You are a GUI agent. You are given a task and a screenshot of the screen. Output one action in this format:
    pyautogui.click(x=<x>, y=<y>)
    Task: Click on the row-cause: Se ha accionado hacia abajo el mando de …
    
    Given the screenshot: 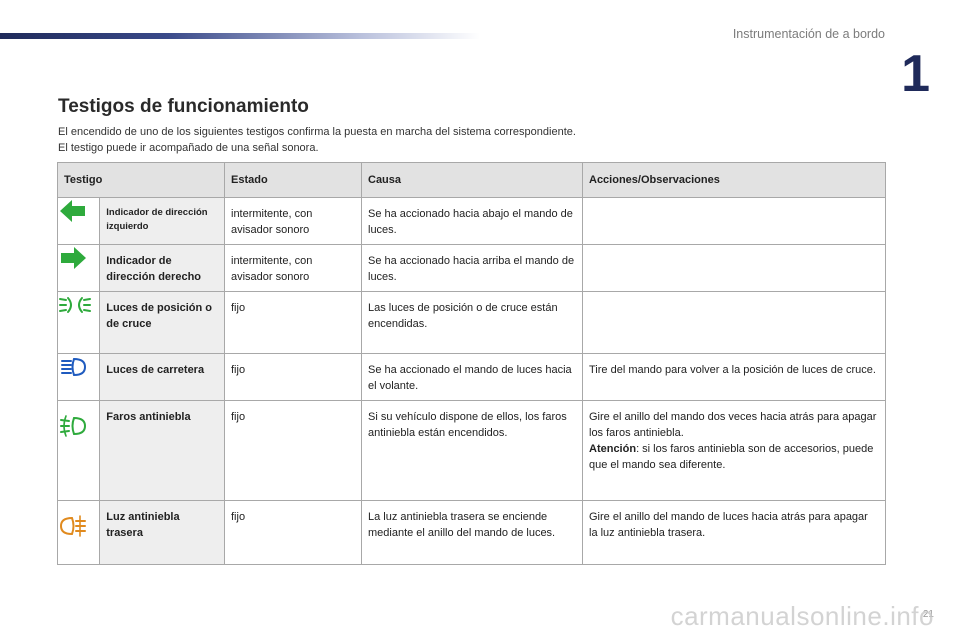 What is the action you would take?
    pyautogui.click(x=472, y=221)
    